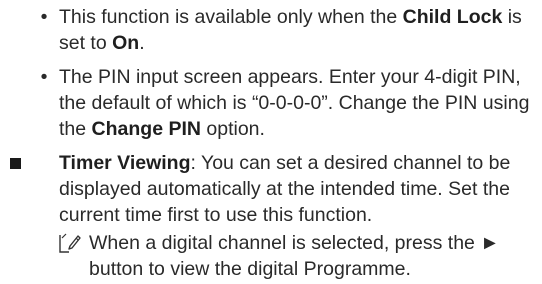  I want to click on square-bullet-icon, so click(15, 163).